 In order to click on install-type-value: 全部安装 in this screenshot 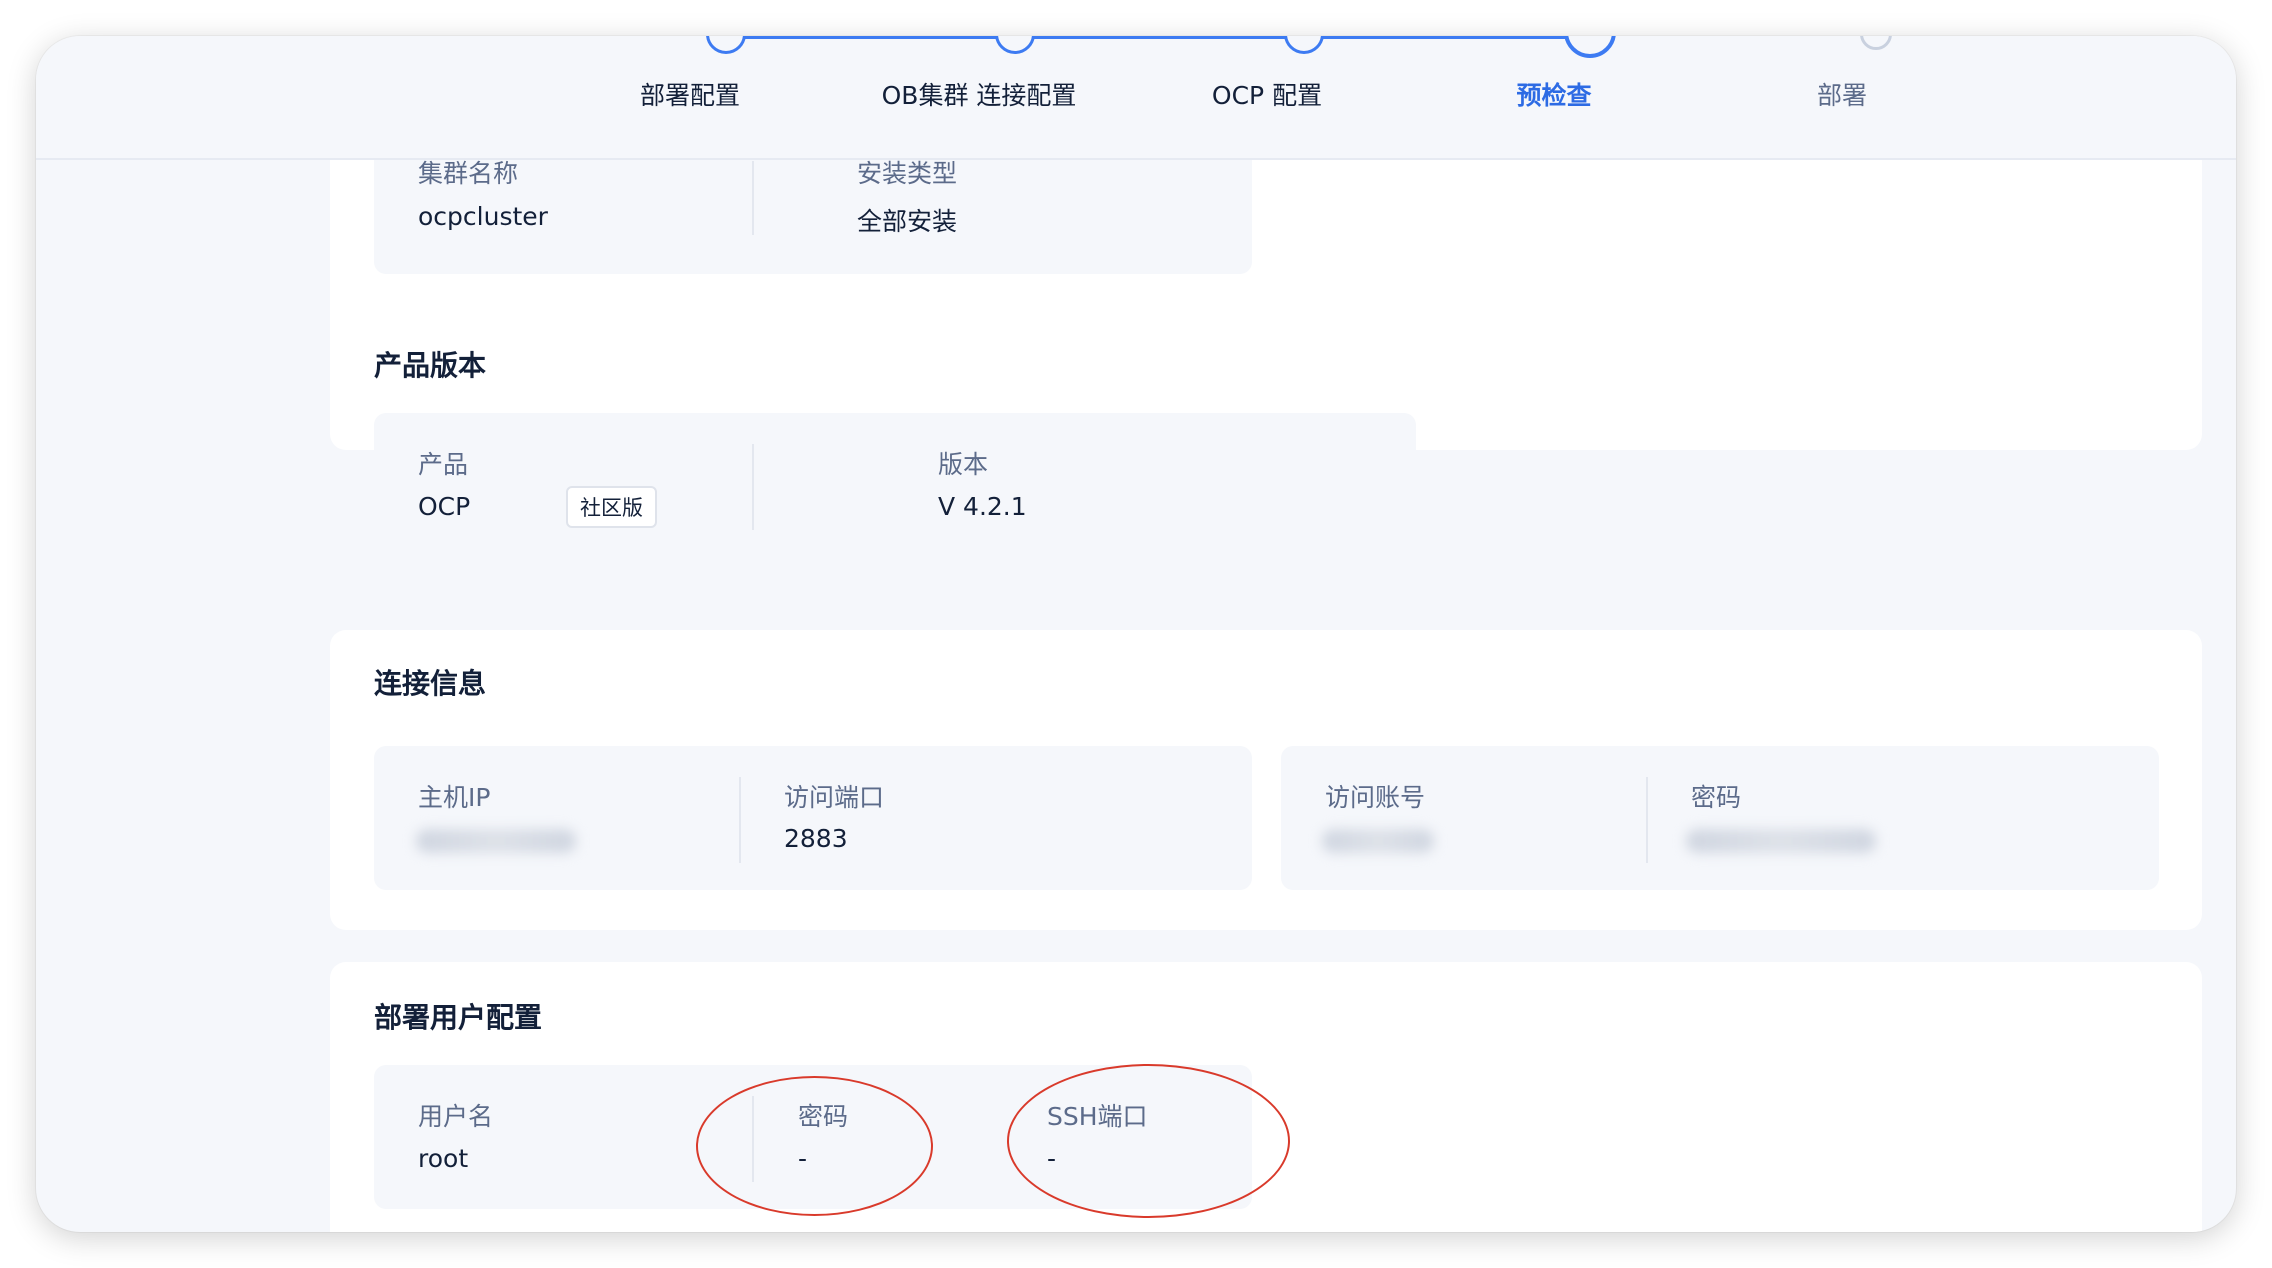, I will do `click(907, 221)`.